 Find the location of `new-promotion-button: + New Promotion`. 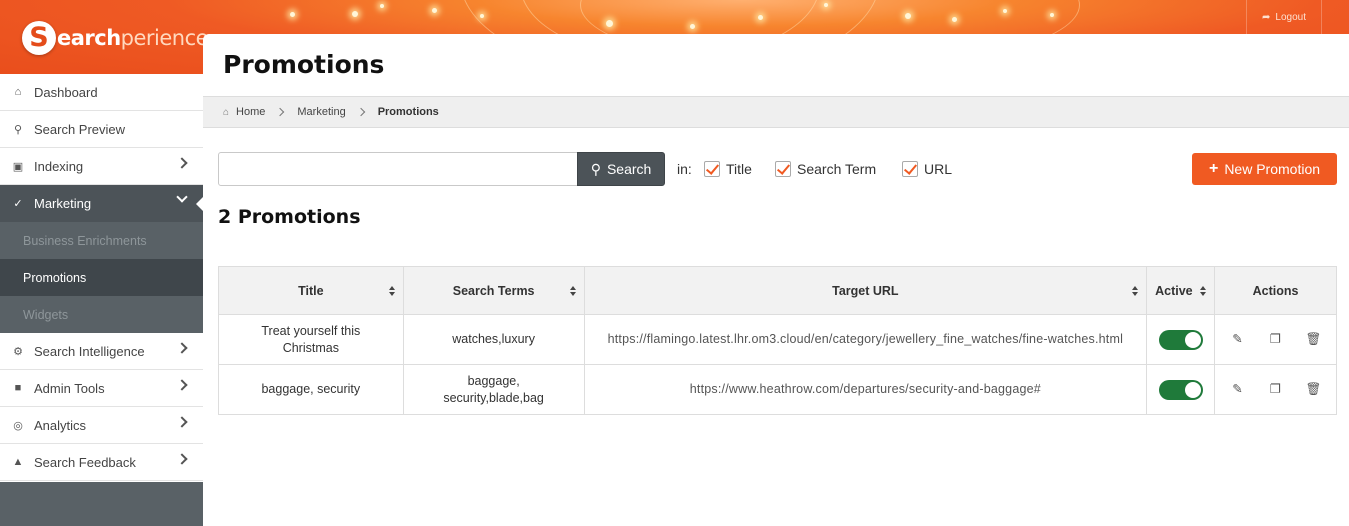

new-promotion-button: + New Promotion is located at coordinates (1264, 169).